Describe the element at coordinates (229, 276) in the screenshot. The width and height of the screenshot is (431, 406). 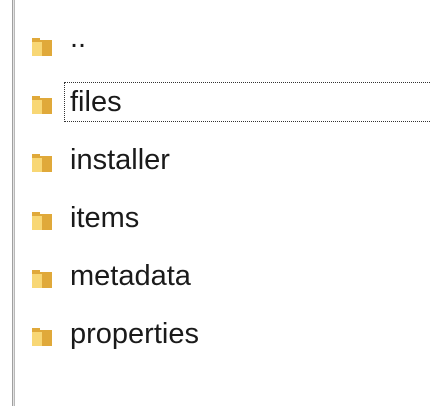
I see `list-item-metadata: metadata` at that location.